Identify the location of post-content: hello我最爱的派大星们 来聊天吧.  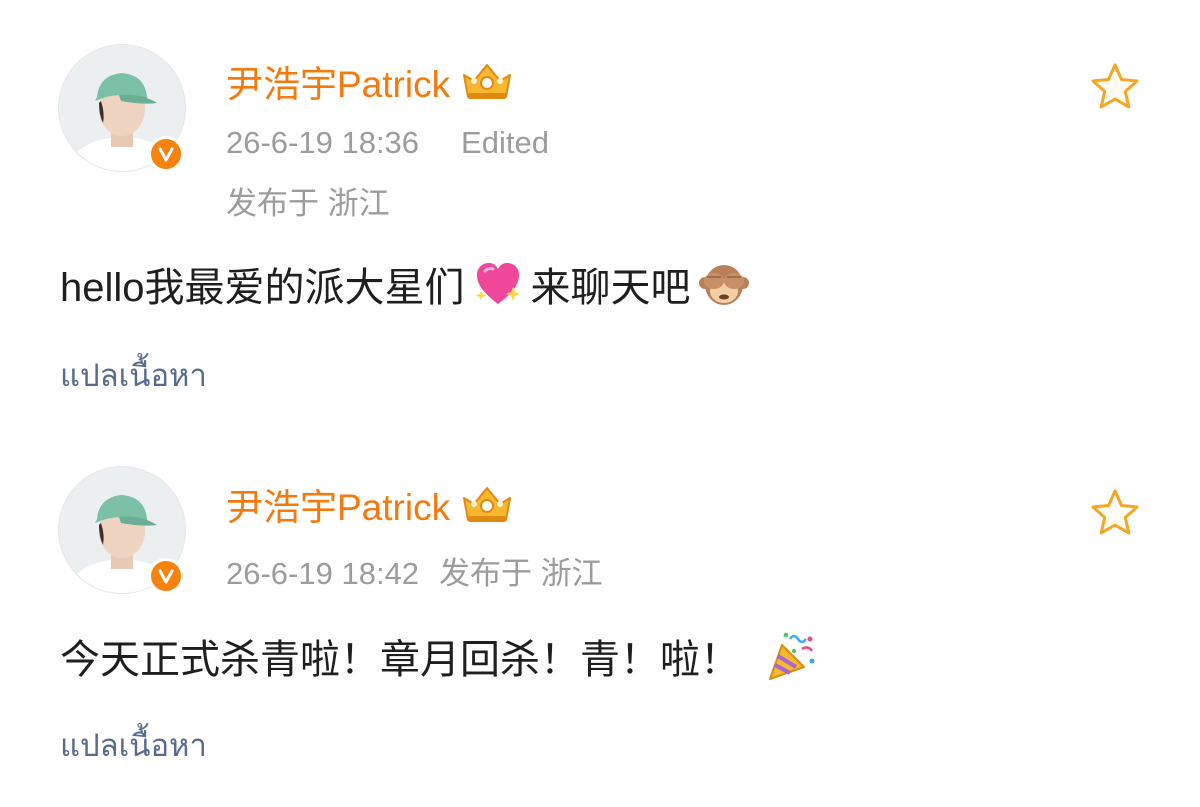
(408, 284).